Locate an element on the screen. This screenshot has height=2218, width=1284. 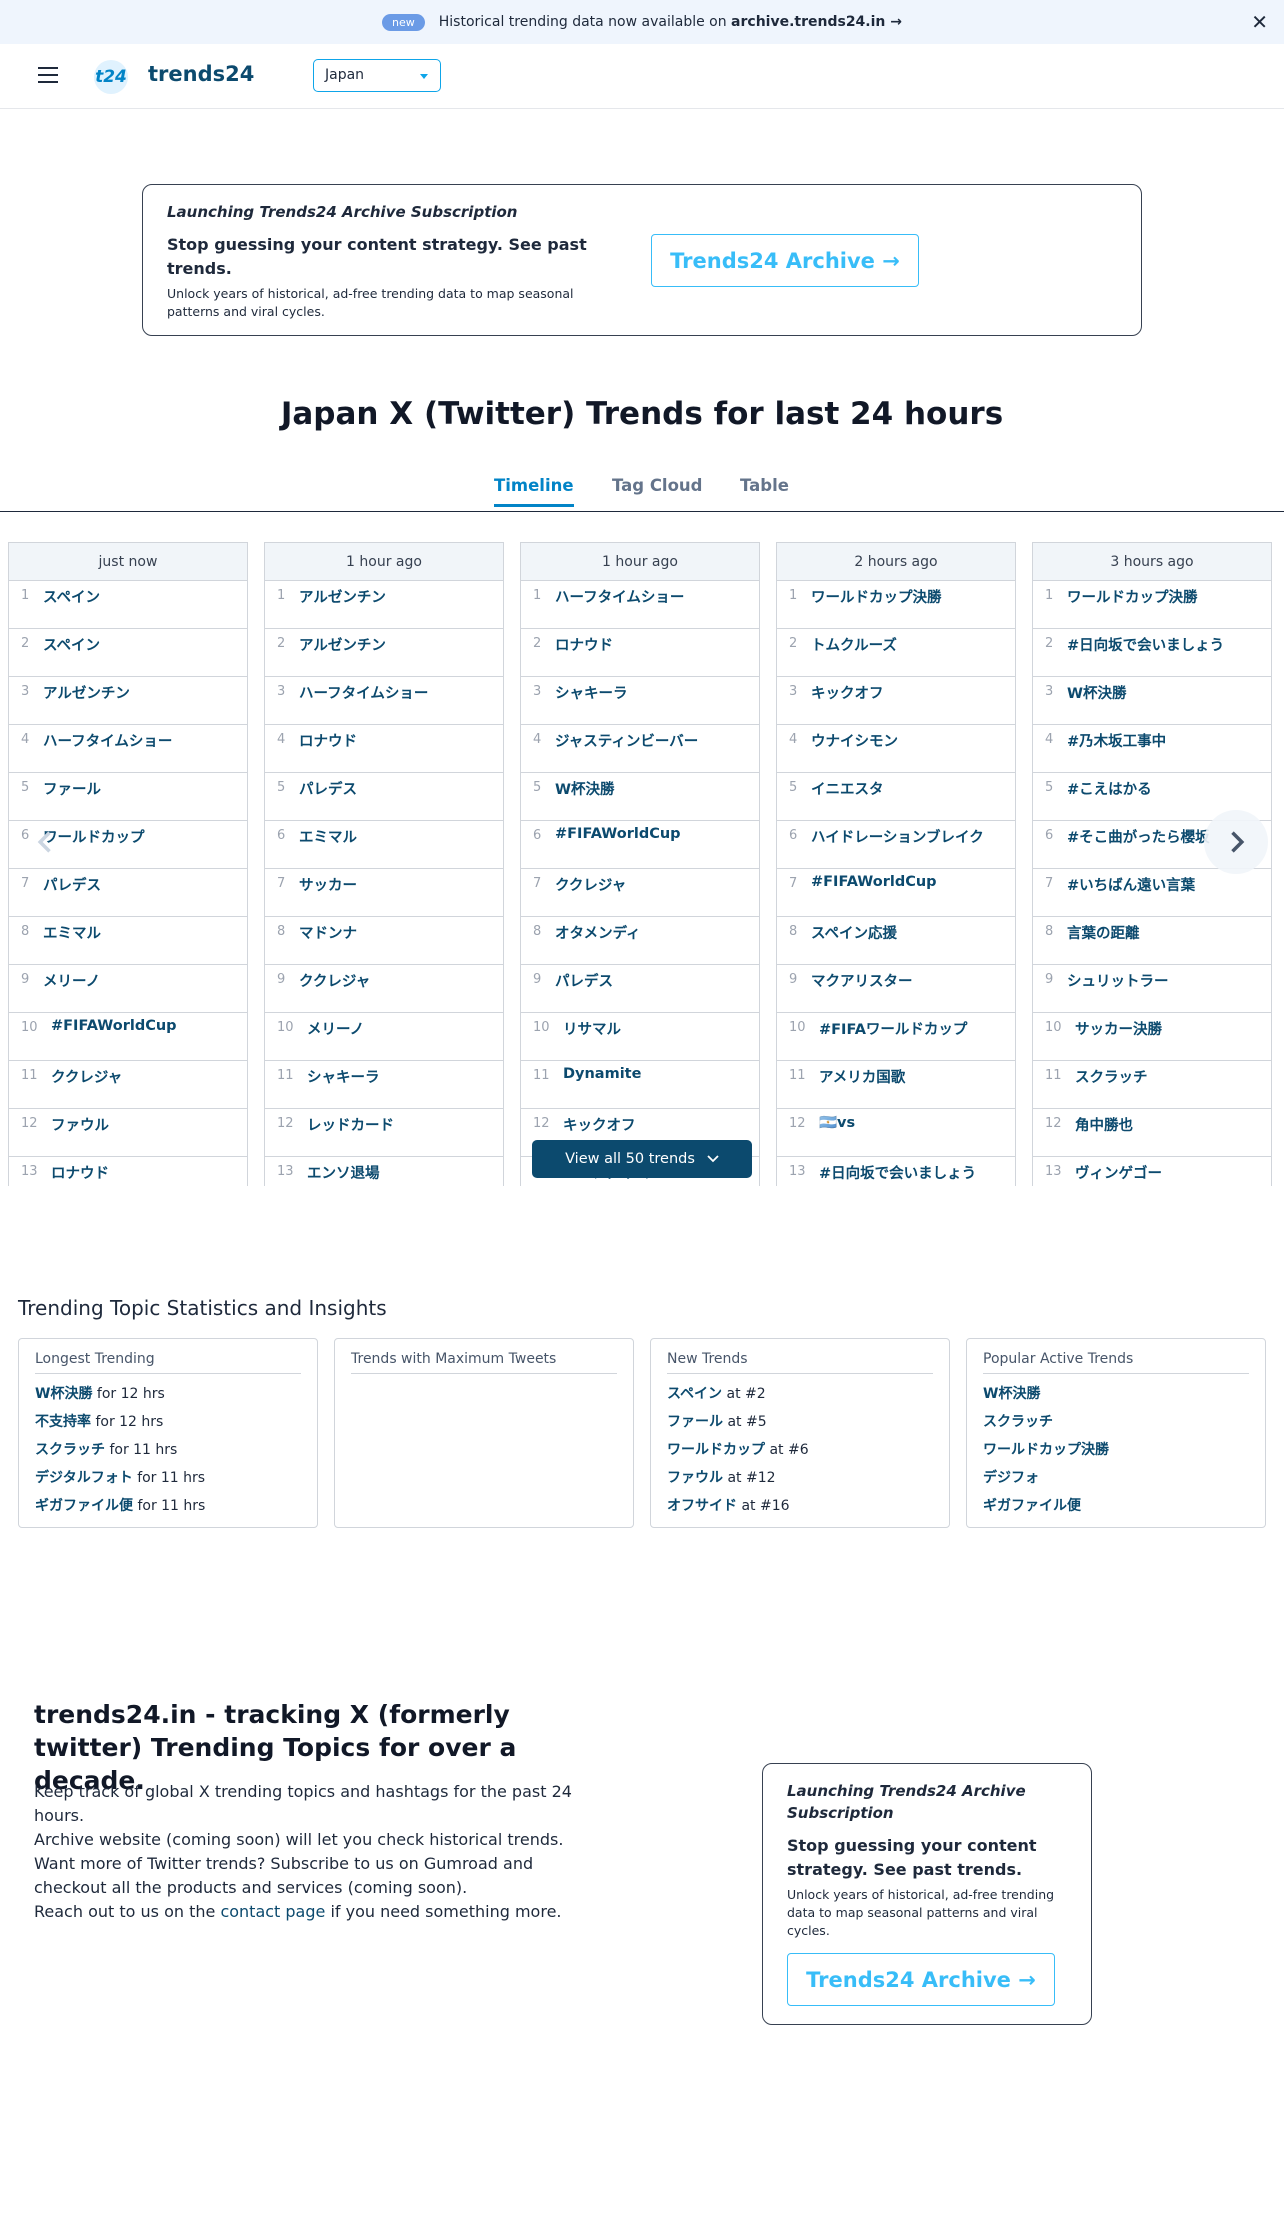
trend-row: 11 アメリカ国歌 is located at coordinates (896, 1085).